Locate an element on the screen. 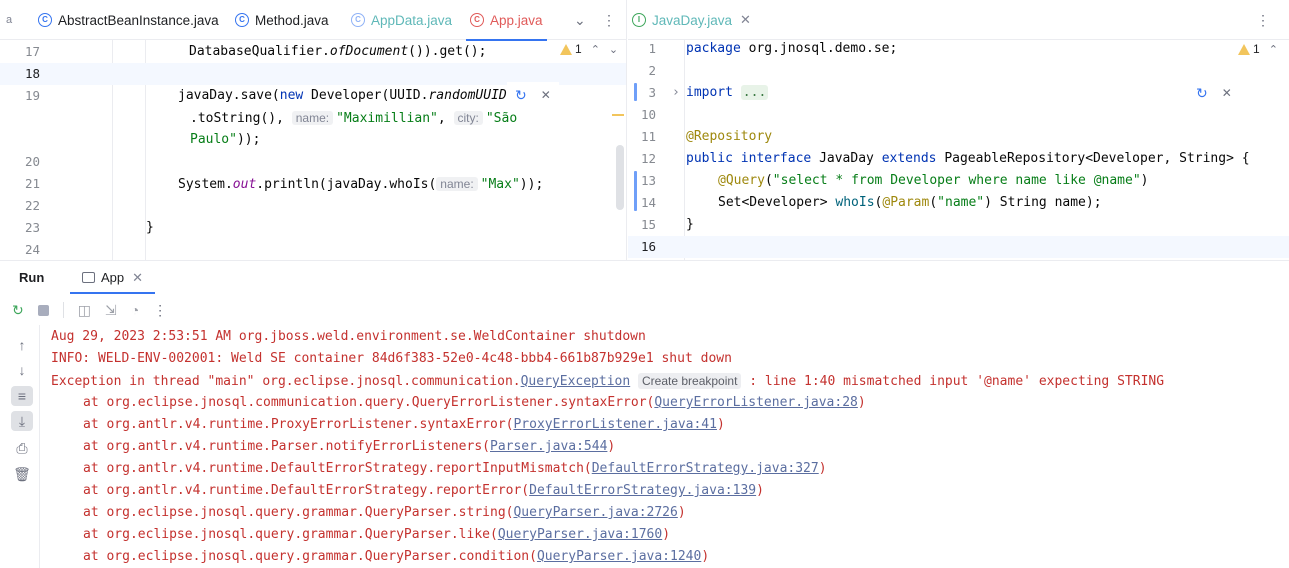 The width and height of the screenshot is (1289, 568). left-editor-scrollbar is located at coordinates (620, 177).